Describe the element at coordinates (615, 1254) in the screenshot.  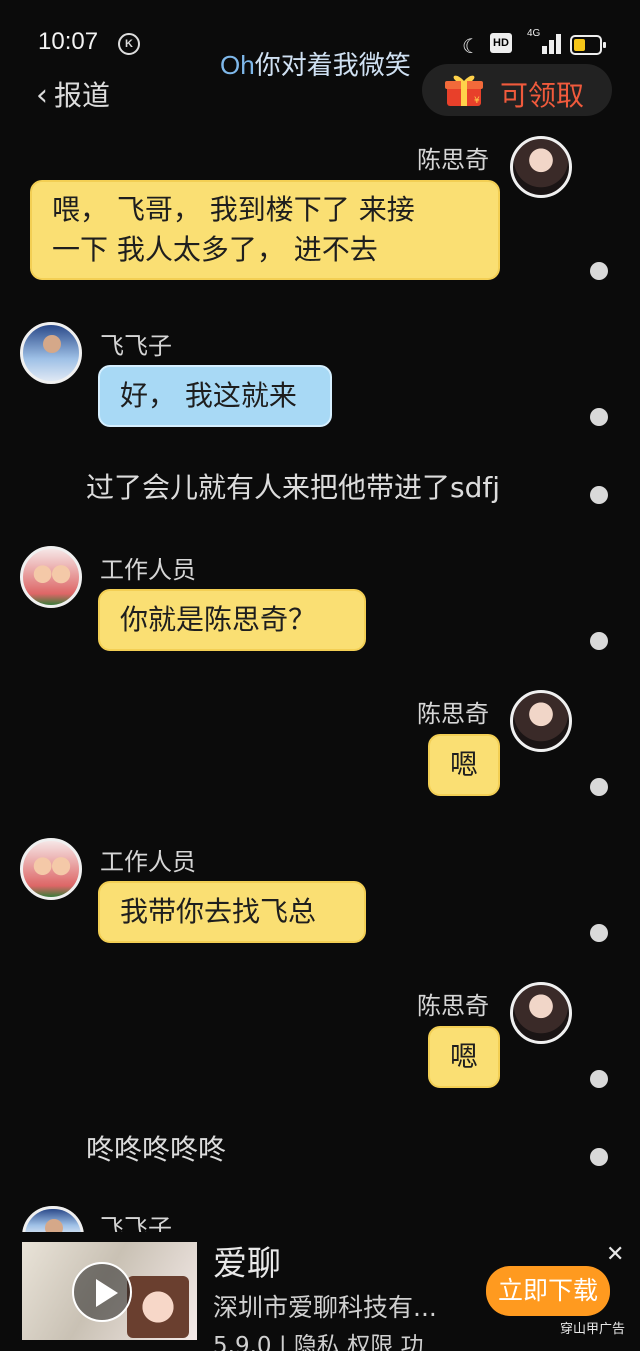
I see `close-icon: ✕` at that location.